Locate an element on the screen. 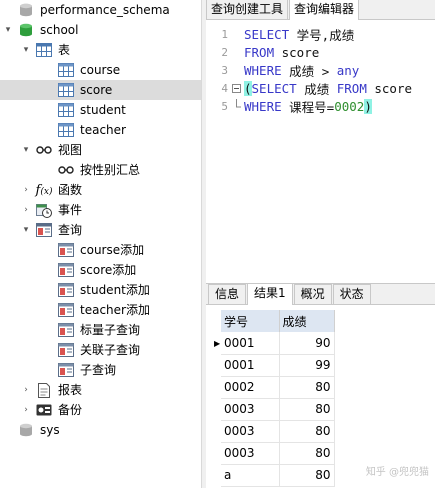 The width and height of the screenshot is (435, 488). tree-item-performance-schema: performance_schema is located at coordinates (100, 10).